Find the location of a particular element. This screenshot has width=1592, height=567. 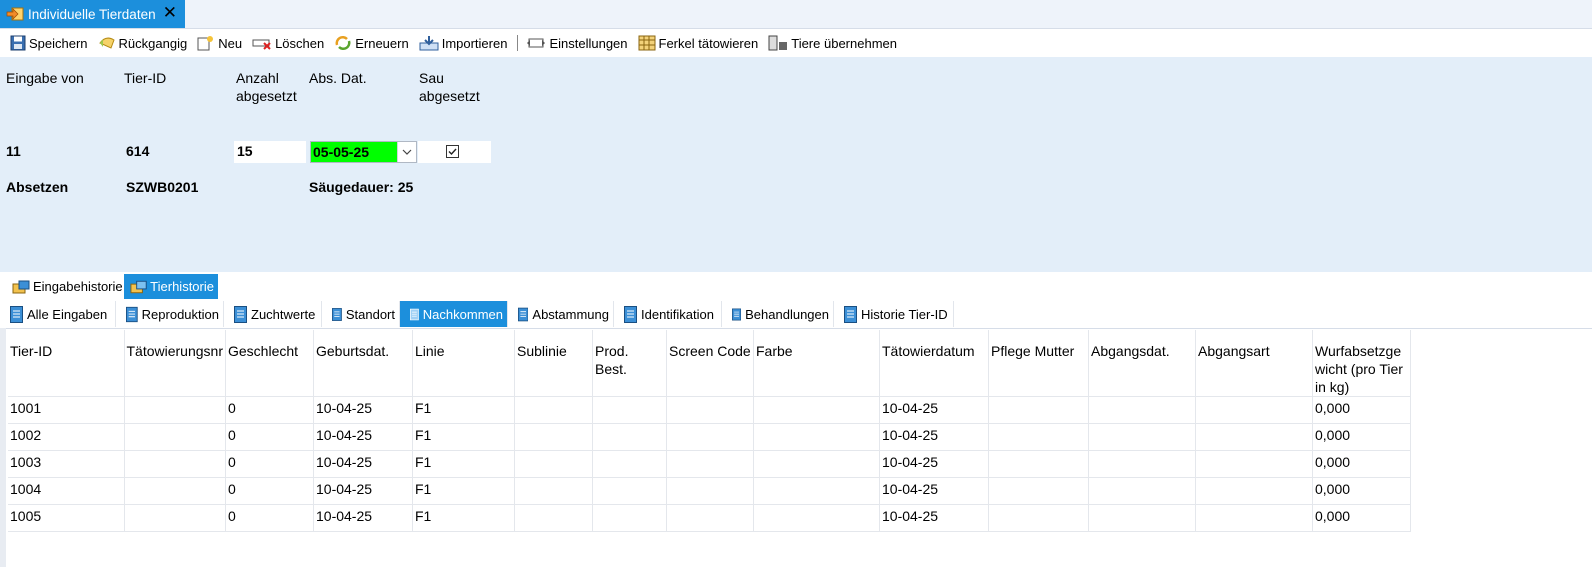

table-row: 1002 0 10-04-25 F1 10-04-25 0,000 is located at coordinates (709, 437).